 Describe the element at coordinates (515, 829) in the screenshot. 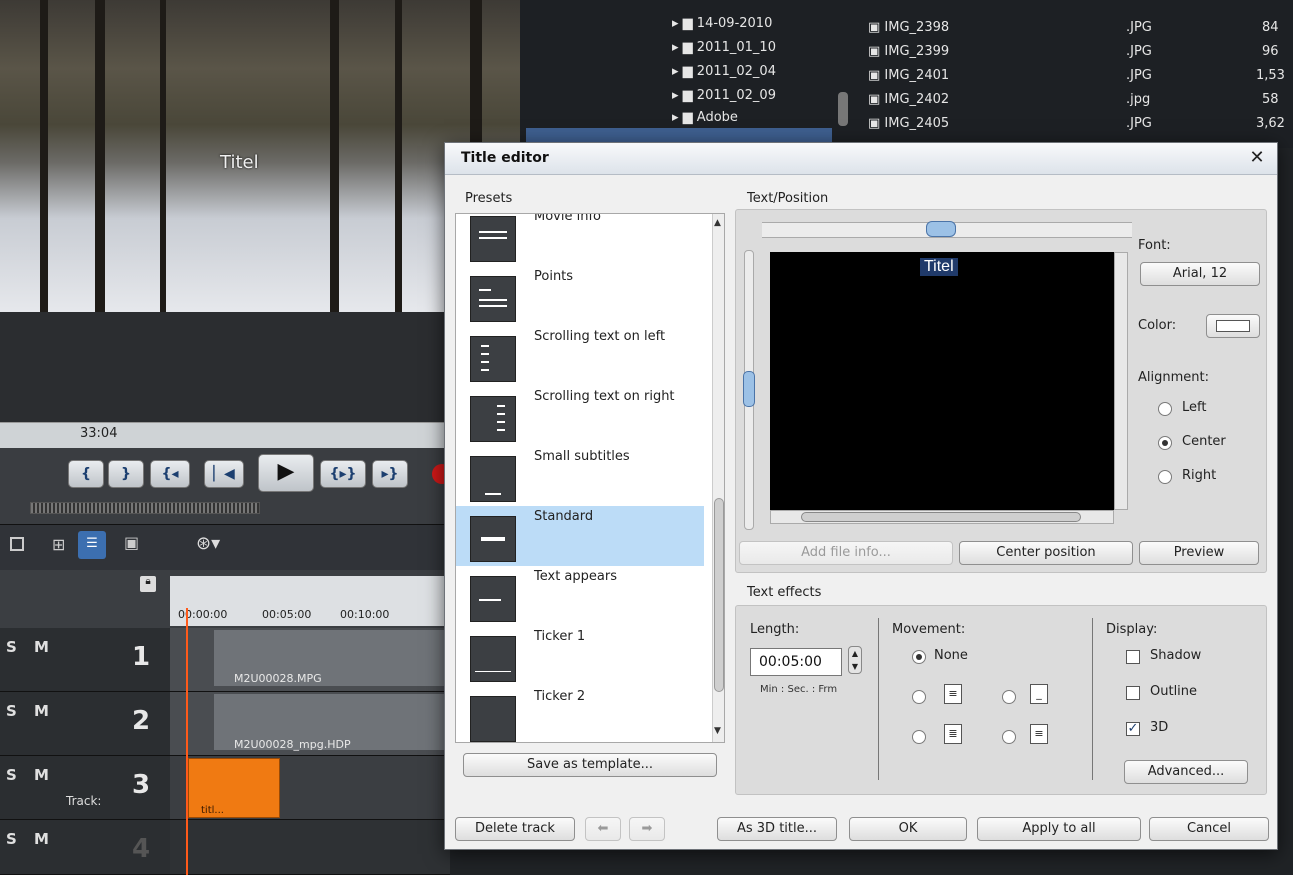

I see `delete-track-button: Delete track` at that location.